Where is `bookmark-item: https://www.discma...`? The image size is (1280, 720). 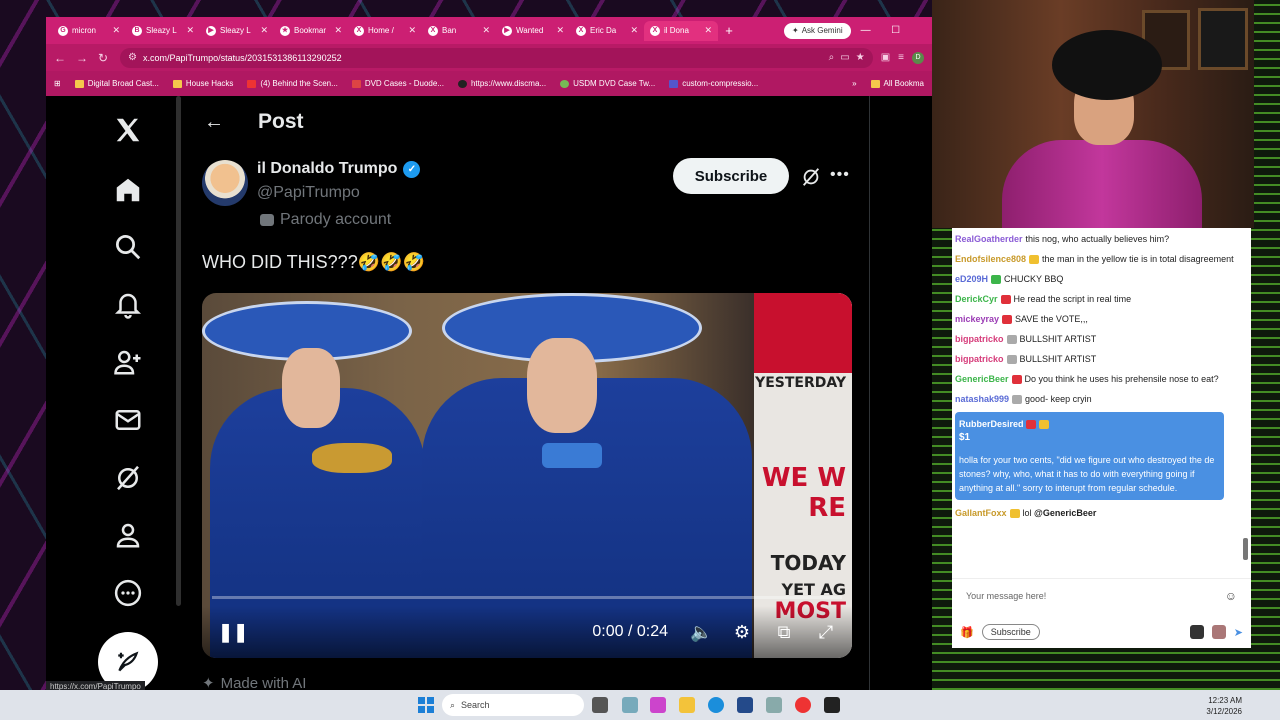 bookmark-item: https://www.discma... is located at coordinates (501, 83).